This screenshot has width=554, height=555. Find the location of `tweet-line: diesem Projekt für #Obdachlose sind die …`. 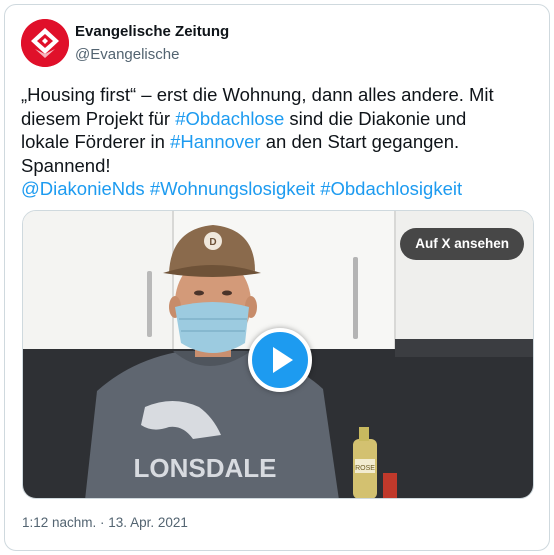

tweet-line: diesem Projekt für #Obdachlose sind die … is located at coordinates (281, 119).